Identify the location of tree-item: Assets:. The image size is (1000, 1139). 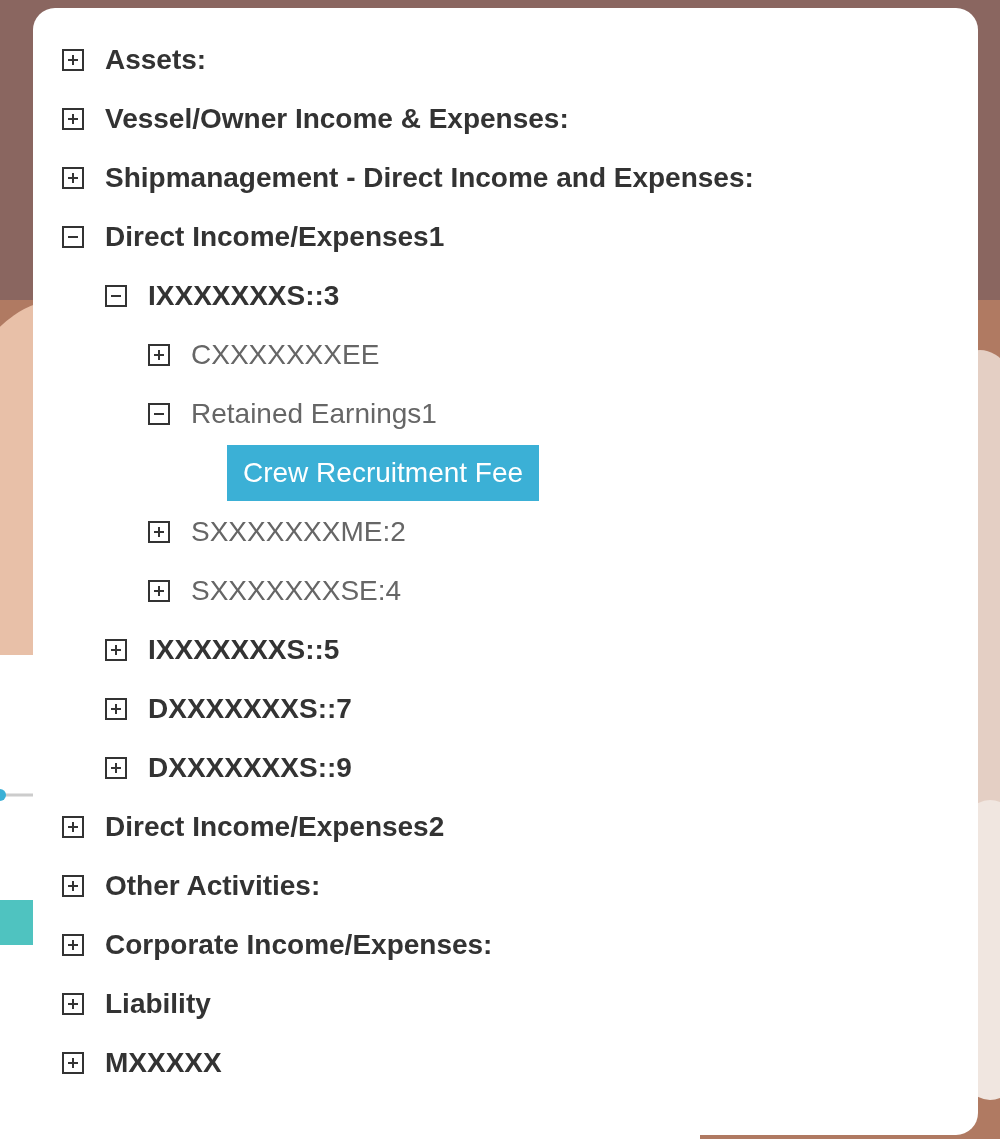
(156, 59).